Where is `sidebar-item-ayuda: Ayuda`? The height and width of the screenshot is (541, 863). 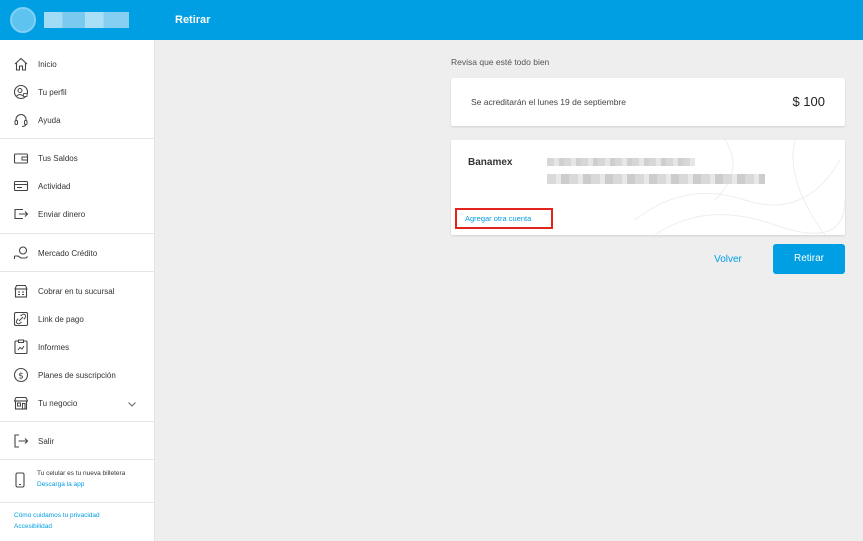 sidebar-item-ayuda: Ayuda is located at coordinates (77, 120).